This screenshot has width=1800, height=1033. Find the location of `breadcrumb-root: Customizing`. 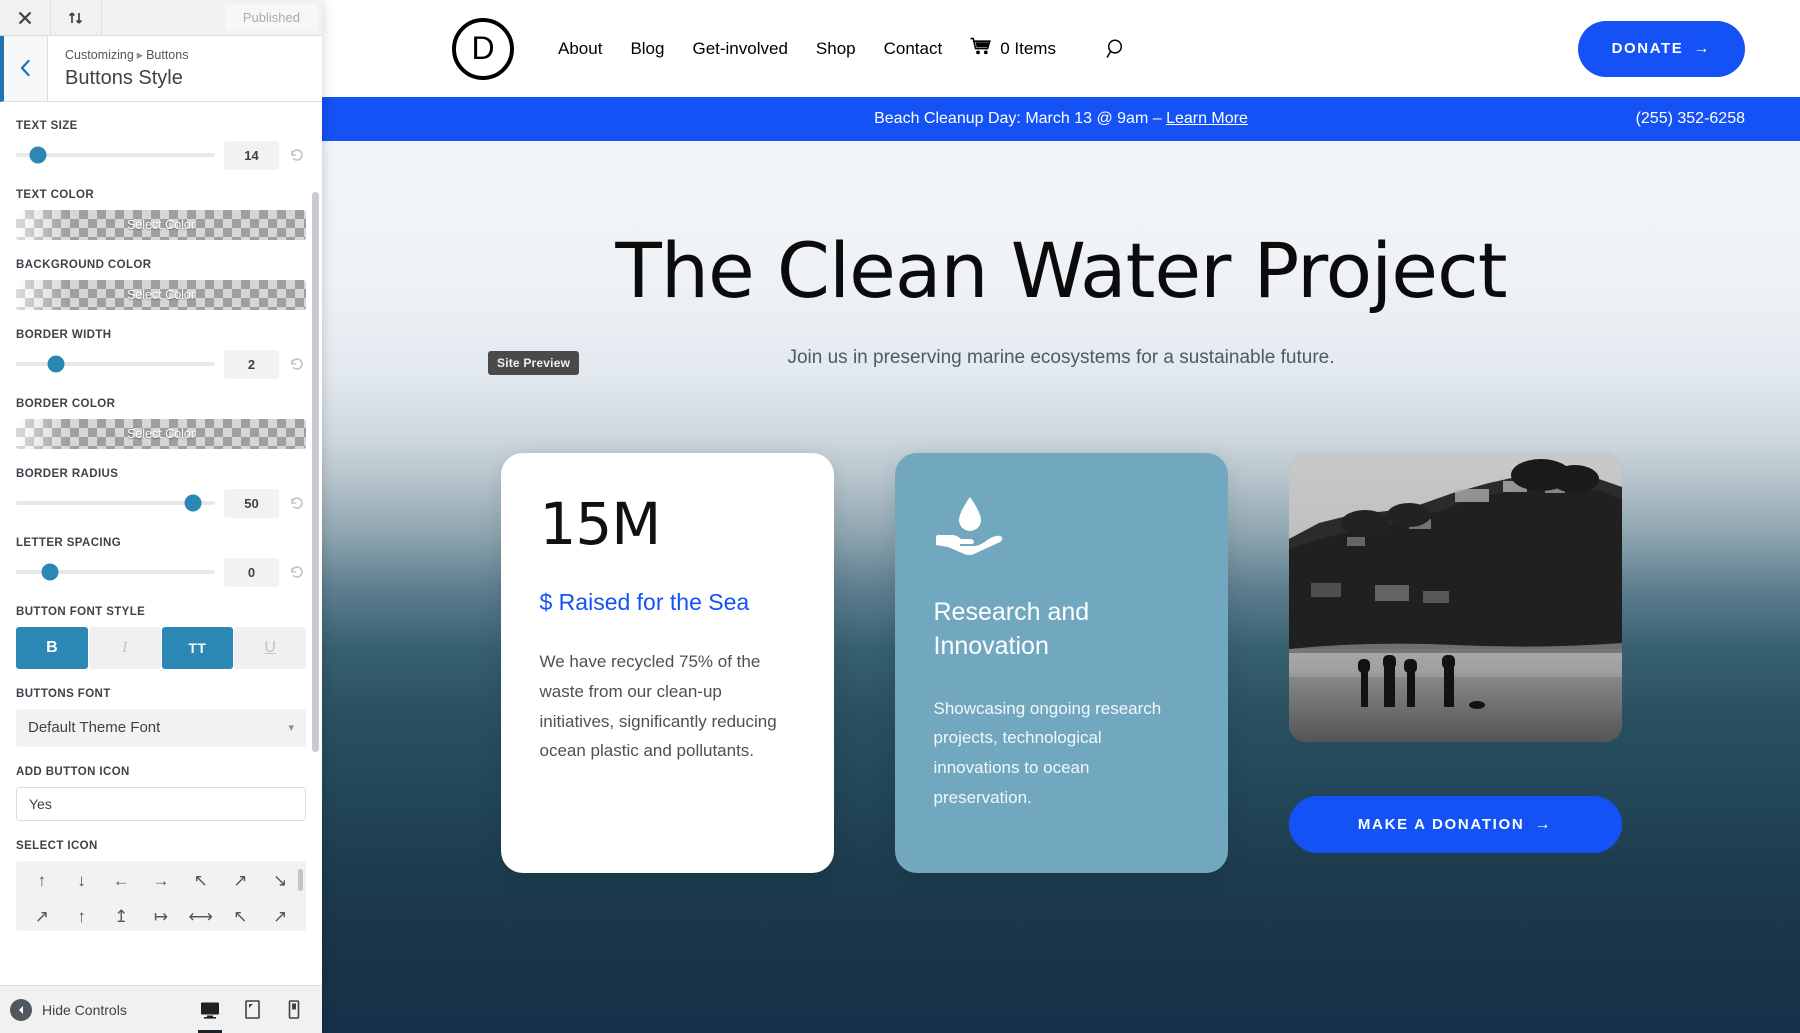

breadcrumb-root: Customizing is located at coordinates (99, 55).